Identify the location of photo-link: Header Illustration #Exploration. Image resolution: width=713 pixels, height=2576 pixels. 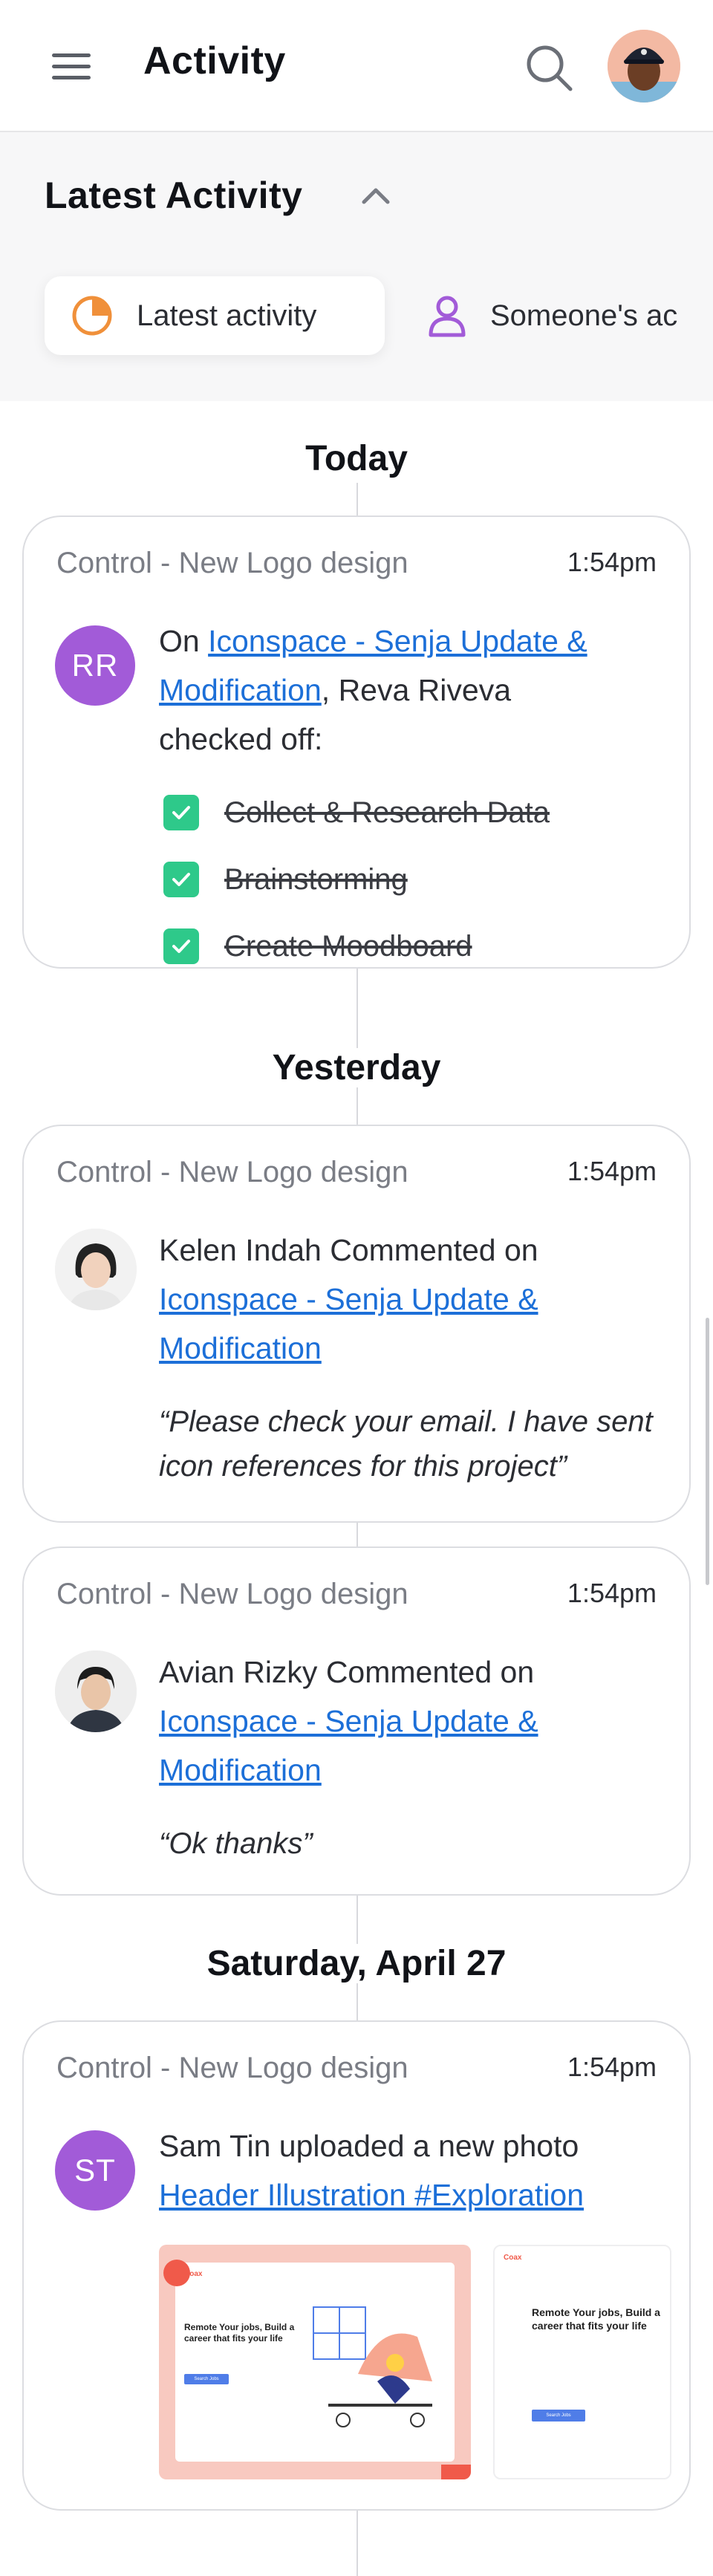
(371, 2195).